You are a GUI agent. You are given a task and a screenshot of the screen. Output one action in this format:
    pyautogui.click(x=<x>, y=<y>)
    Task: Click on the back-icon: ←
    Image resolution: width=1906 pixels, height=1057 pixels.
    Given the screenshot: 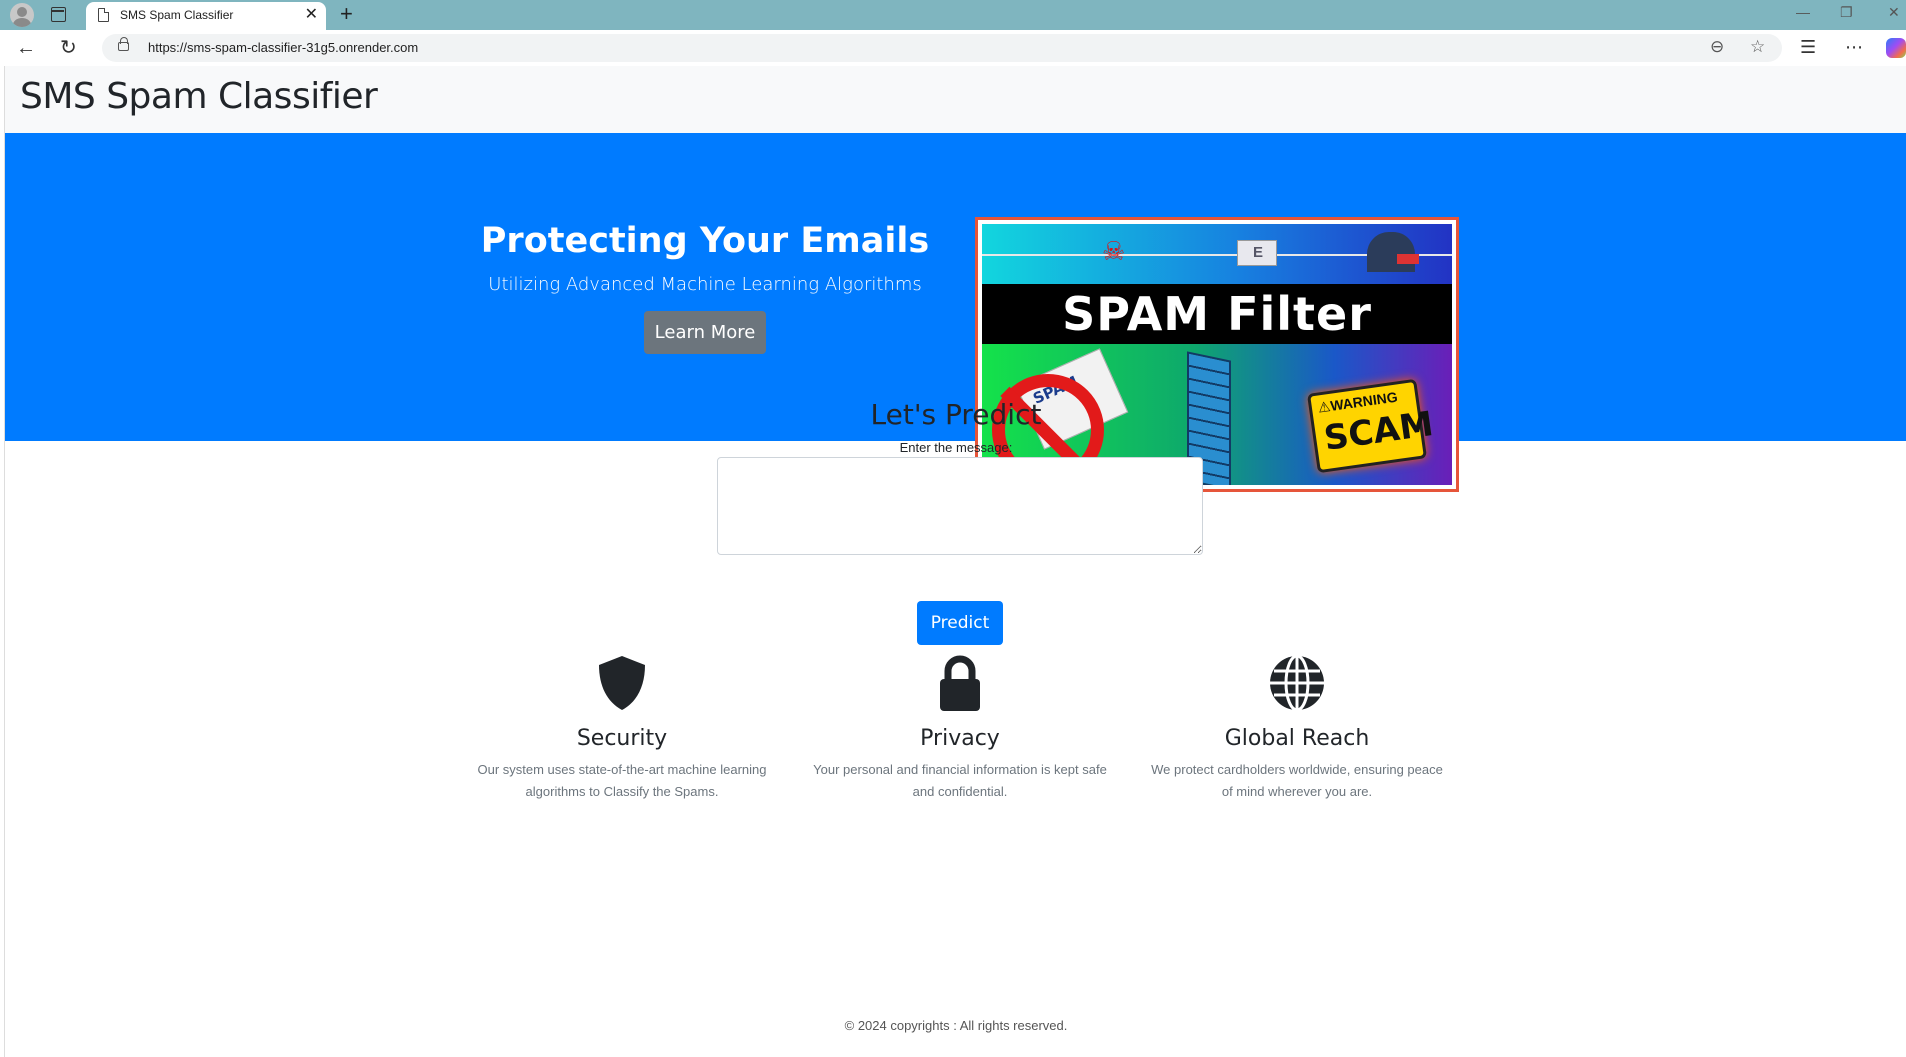 What is the action you would take?
    pyautogui.click(x=26, y=48)
    